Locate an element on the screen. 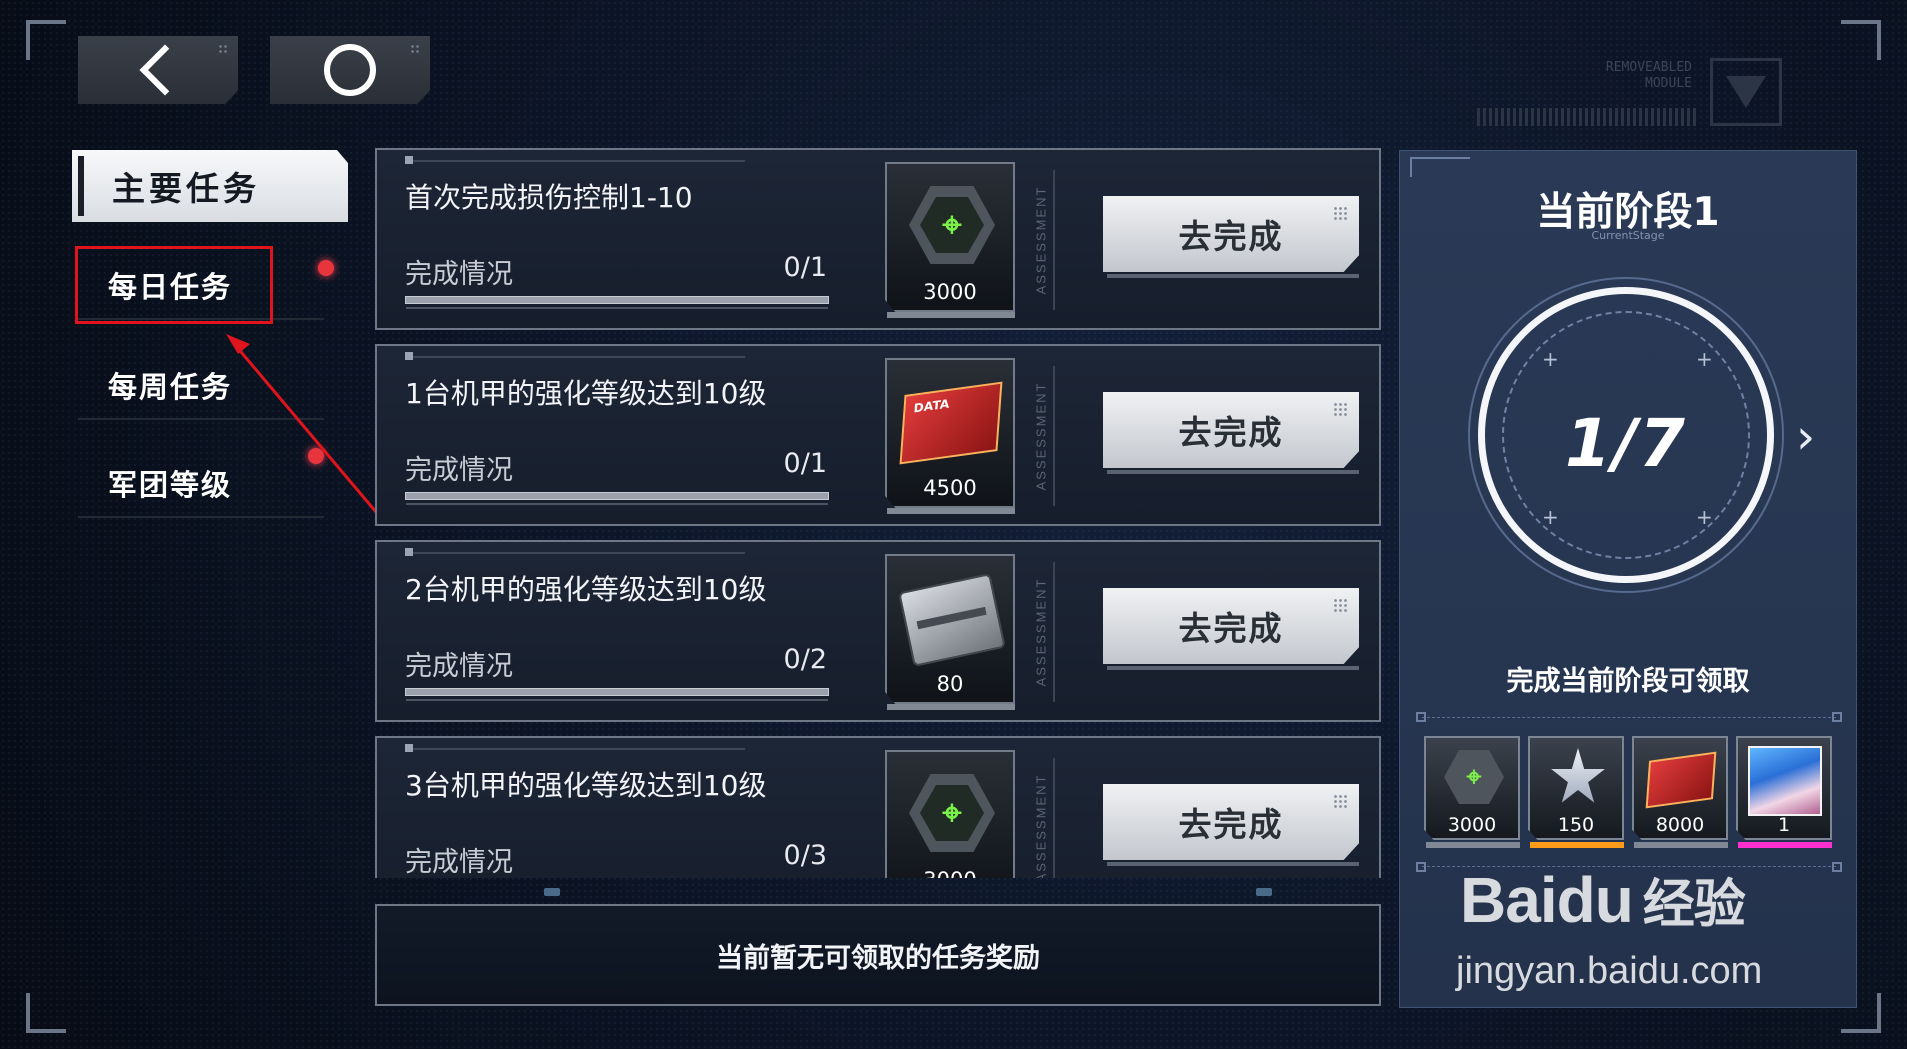 This screenshot has height=1049, width=1907. tab-label: 每周任务 is located at coordinates (170, 387).